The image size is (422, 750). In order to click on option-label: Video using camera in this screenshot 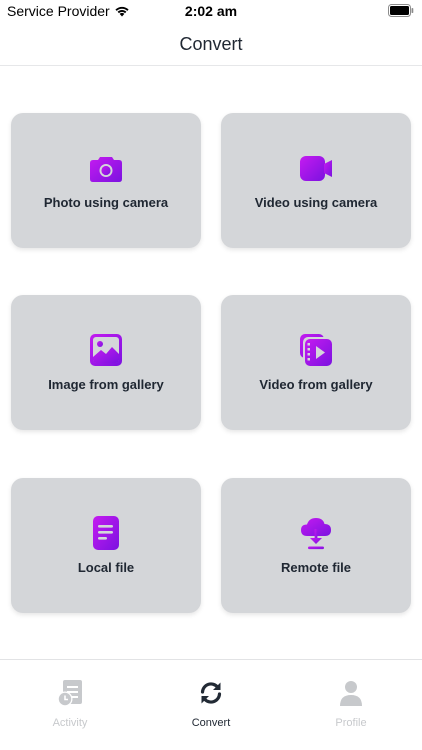, I will do `click(316, 202)`.